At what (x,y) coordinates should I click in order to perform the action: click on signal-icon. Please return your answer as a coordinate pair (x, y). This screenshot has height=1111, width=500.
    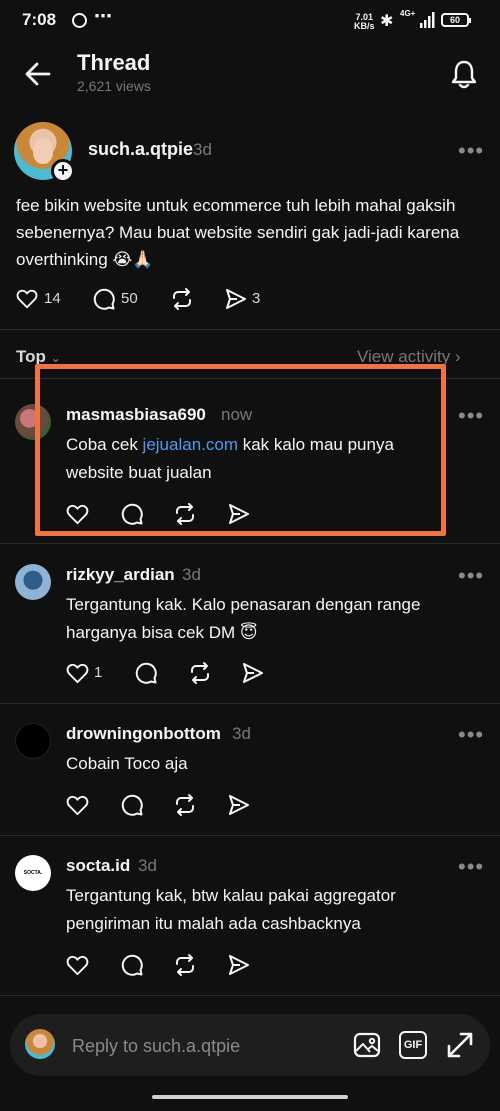
    Looking at the image, I should click on (427, 20).